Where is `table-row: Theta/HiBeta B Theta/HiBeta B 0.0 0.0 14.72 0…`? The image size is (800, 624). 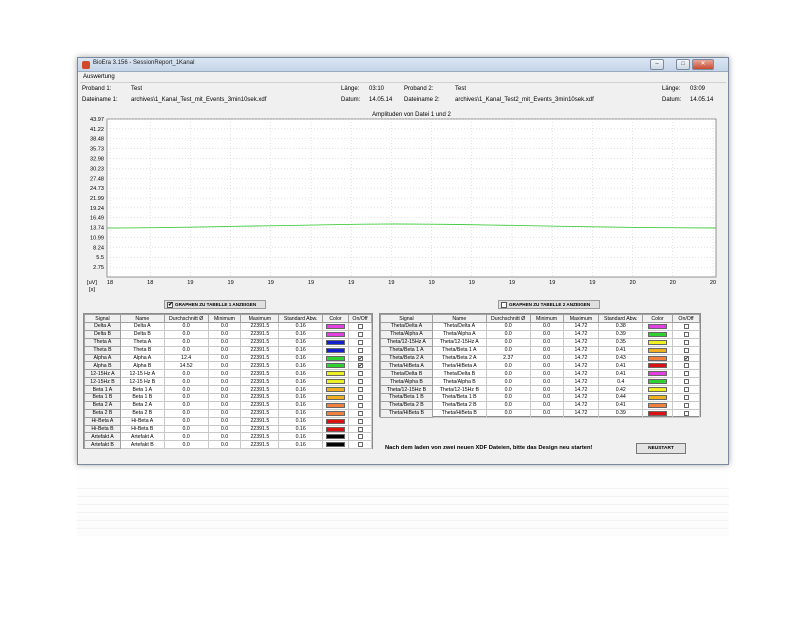 table-row: Theta/HiBeta B Theta/HiBeta B 0.0 0.0 14.72 0… is located at coordinates (540, 413).